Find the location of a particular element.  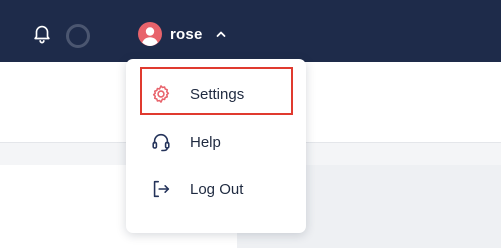

menu-item-help: Help is located at coordinates (216, 142).